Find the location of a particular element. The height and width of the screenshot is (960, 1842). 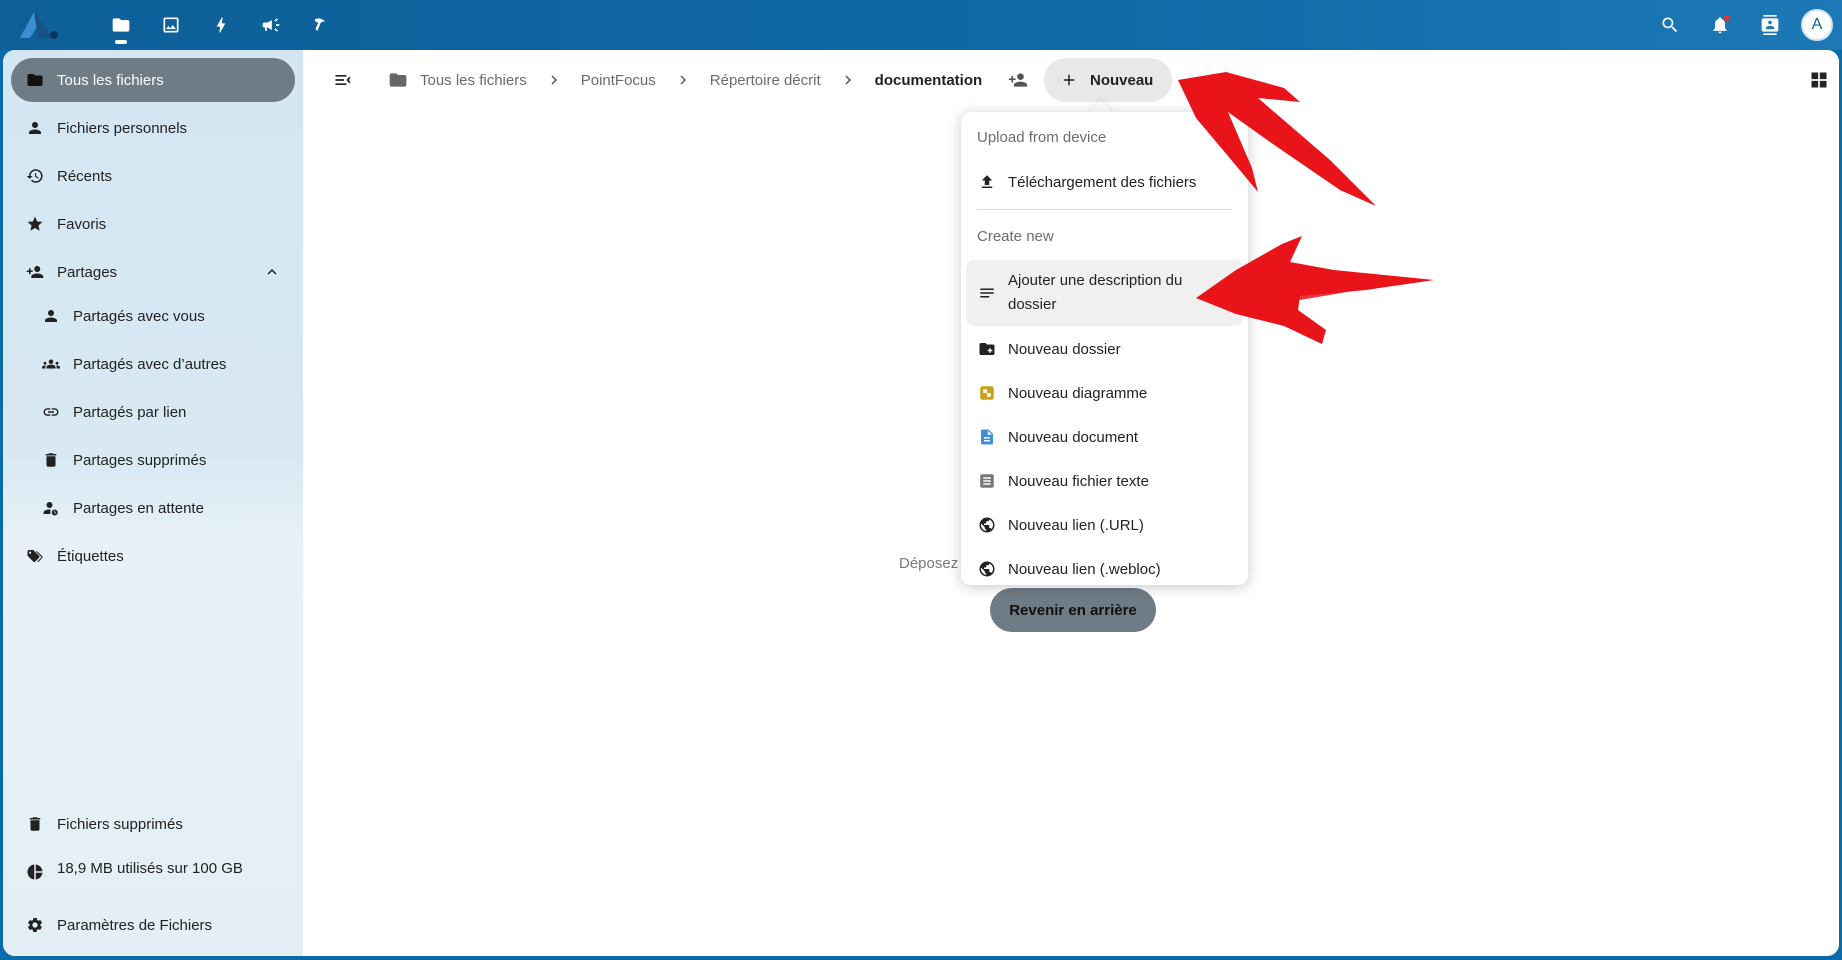

folder-plus-icon is located at coordinates (987, 349).